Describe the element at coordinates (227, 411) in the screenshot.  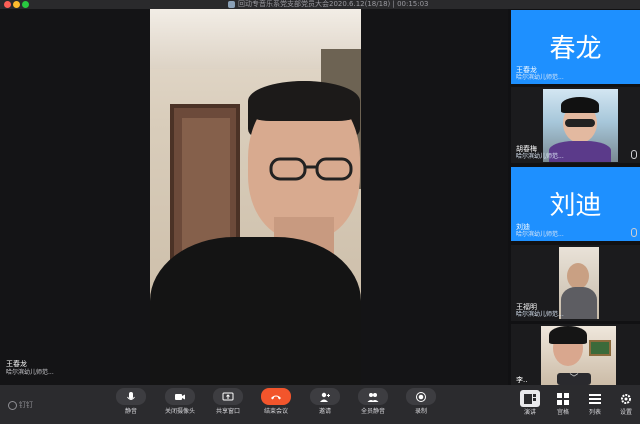
I see `share-label: 共享窗口` at that location.